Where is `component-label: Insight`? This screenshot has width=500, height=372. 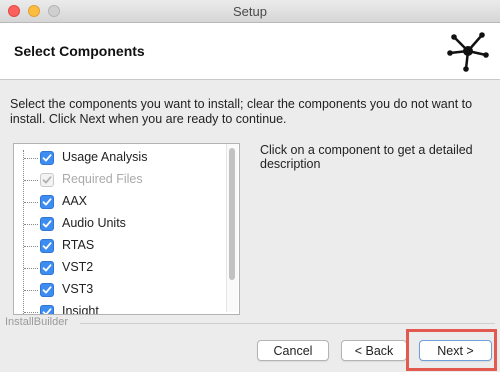
component-label: Insight is located at coordinates (80, 309).